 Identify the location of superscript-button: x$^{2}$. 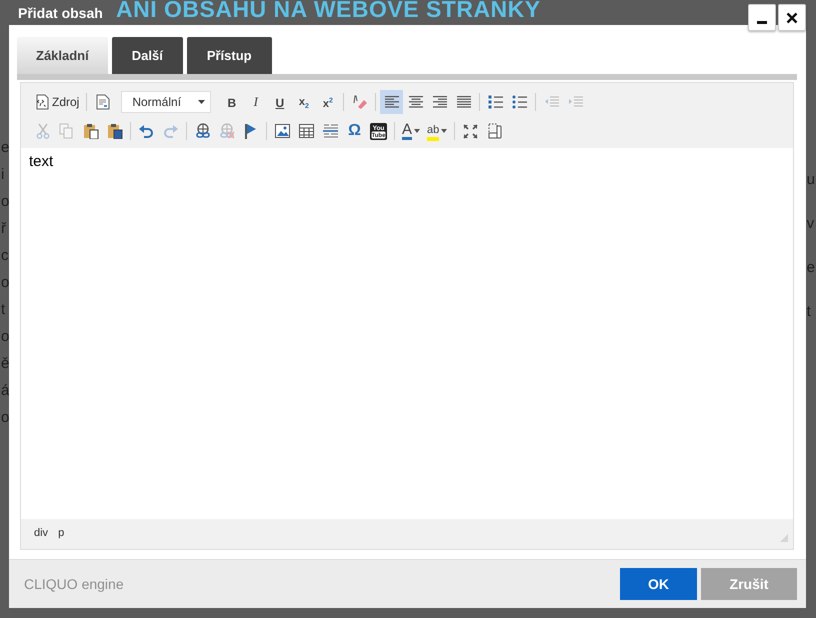
(328, 102).